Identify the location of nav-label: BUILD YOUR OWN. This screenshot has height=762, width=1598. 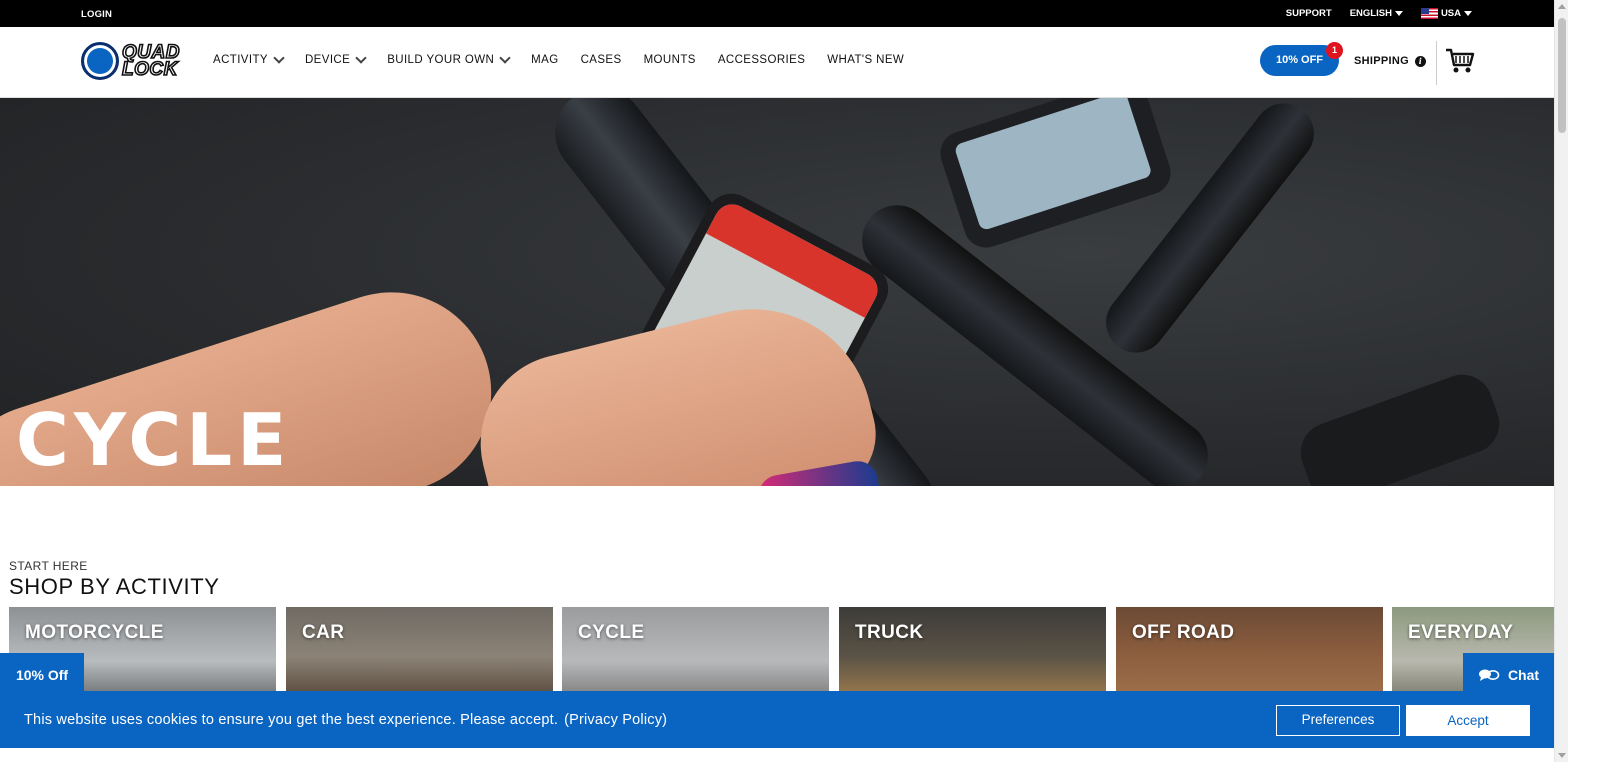
(441, 60).